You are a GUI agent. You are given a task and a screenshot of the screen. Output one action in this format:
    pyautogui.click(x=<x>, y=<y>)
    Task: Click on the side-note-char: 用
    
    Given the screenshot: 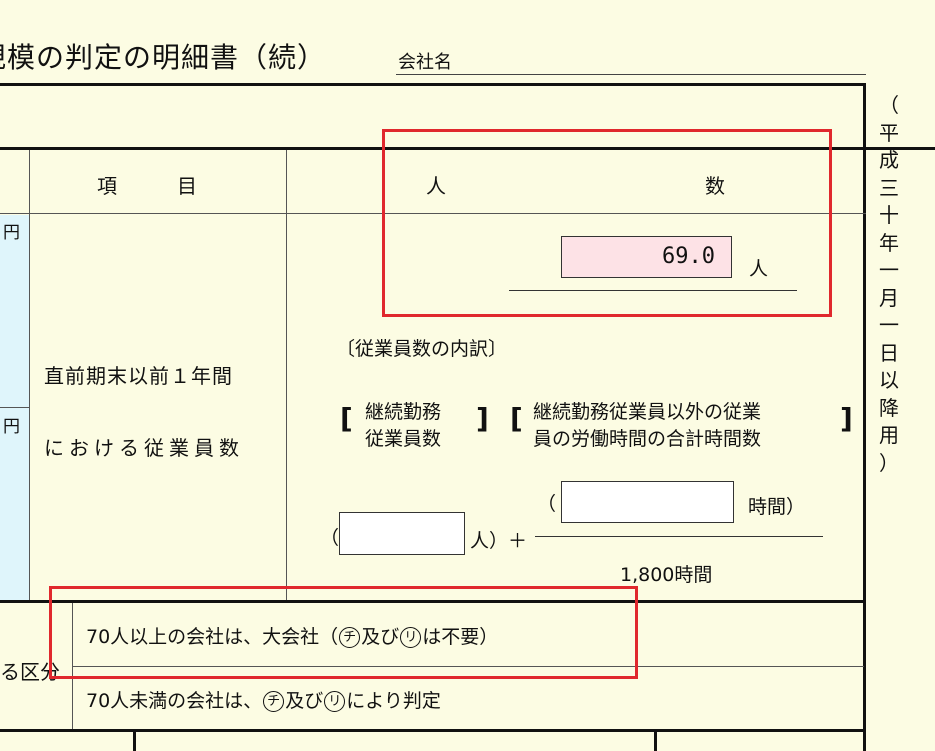 What is the action you would take?
    pyautogui.click(x=889, y=435)
    